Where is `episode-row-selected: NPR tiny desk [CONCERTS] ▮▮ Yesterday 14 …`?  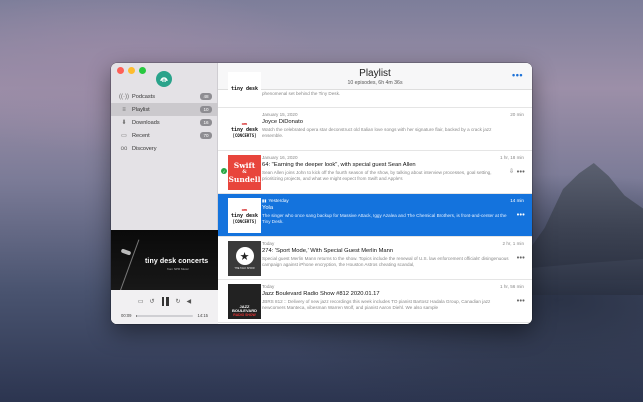 episode-row-selected: NPR tiny desk [CONCERTS] ▮▮ Yesterday 14 … is located at coordinates (375, 215).